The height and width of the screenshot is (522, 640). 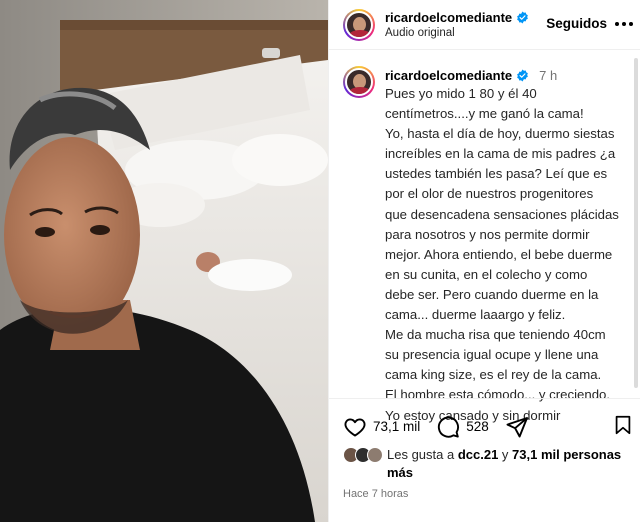 What do you see at coordinates (448, 427) in the screenshot?
I see `comment-icon` at bounding box center [448, 427].